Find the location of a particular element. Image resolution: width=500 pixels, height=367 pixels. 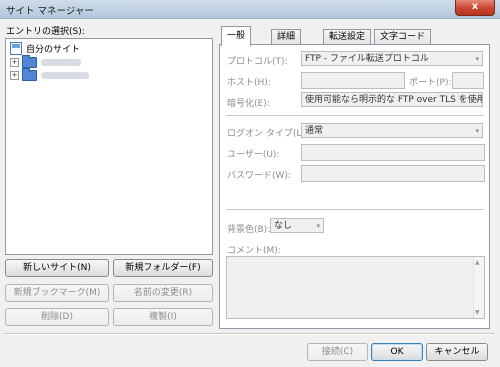

logon-type-label: ログオン タイプ(L): is located at coordinates (267, 134).